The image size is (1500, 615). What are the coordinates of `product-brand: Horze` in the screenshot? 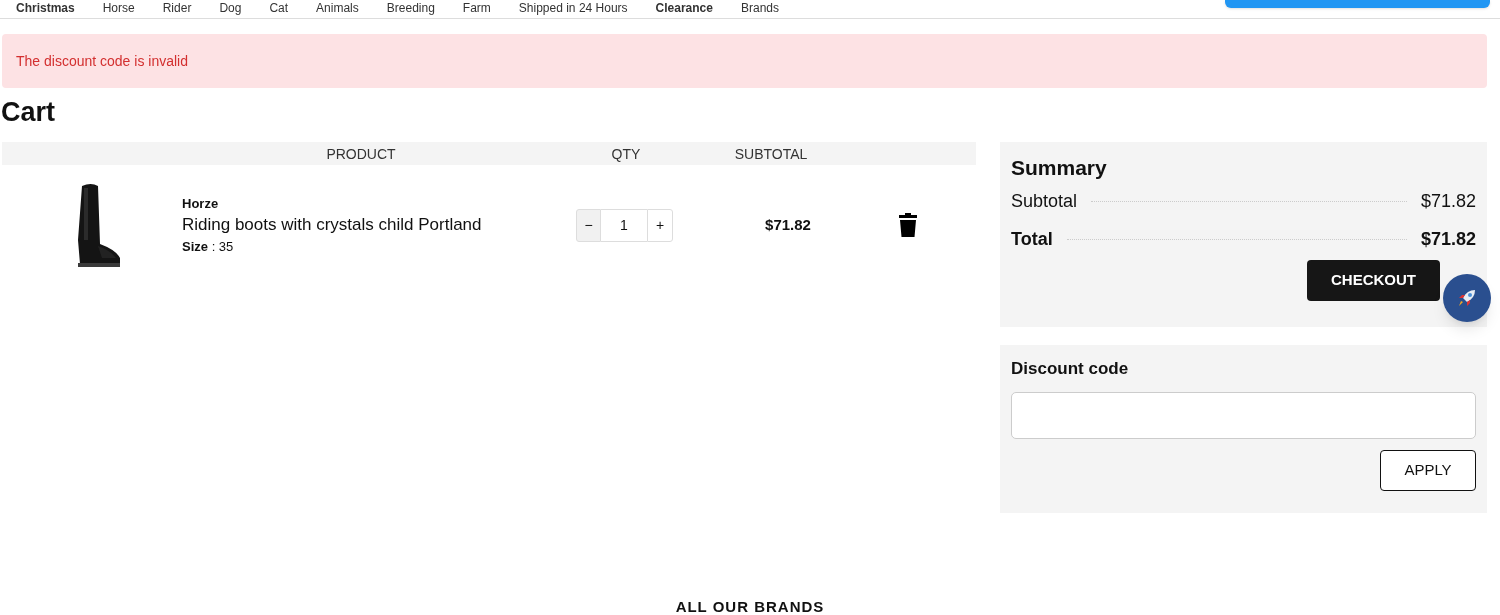 It's located at (201, 203).